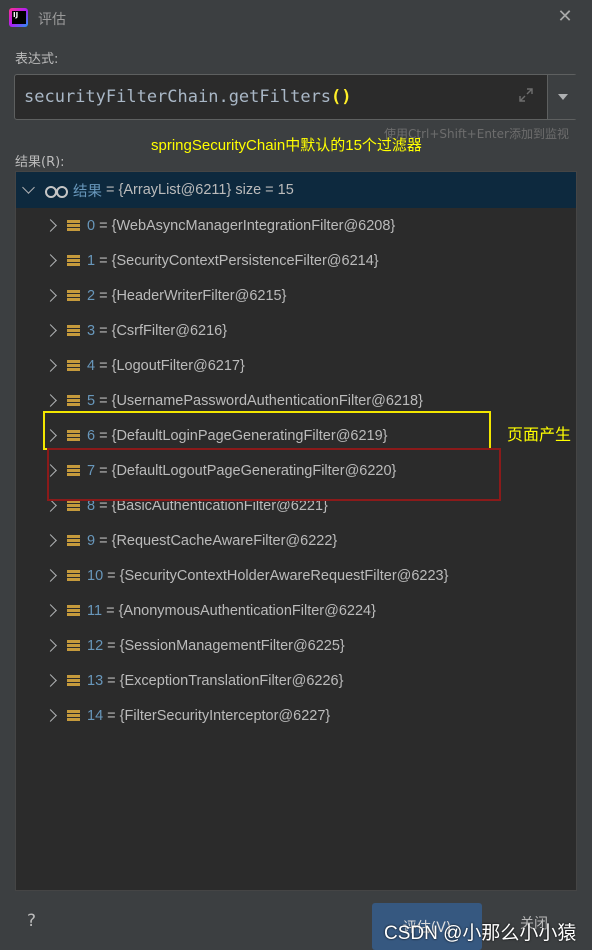 The width and height of the screenshot is (592, 950). What do you see at coordinates (206, 190) in the screenshot?
I see `root-value: {ArrayList@6211} size = 15` at bounding box center [206, 190].